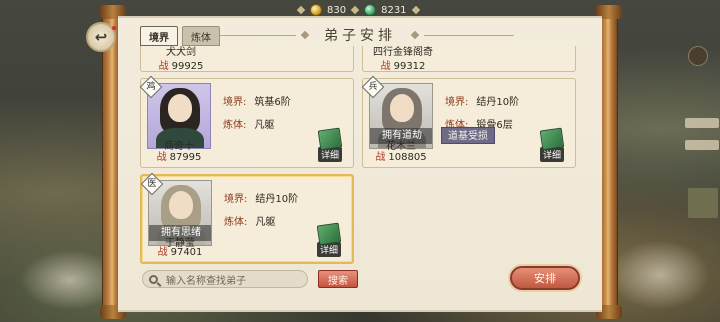 Image resolution: width=720 pixels, height=322 pixels. I want to click on disciple-power: 战 99312, so click(403, 66).